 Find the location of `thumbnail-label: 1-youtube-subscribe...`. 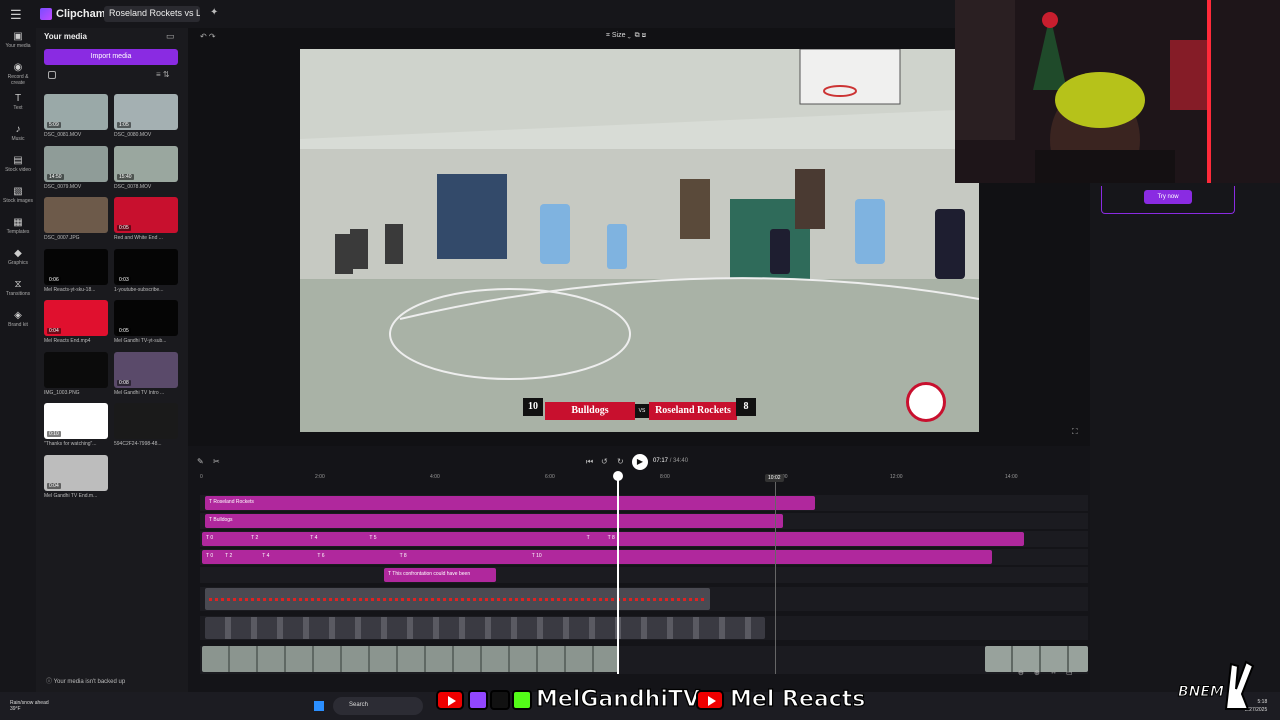

thumbnail-label: 1-youtube-subscribe... is located at coordinates (139, 289).